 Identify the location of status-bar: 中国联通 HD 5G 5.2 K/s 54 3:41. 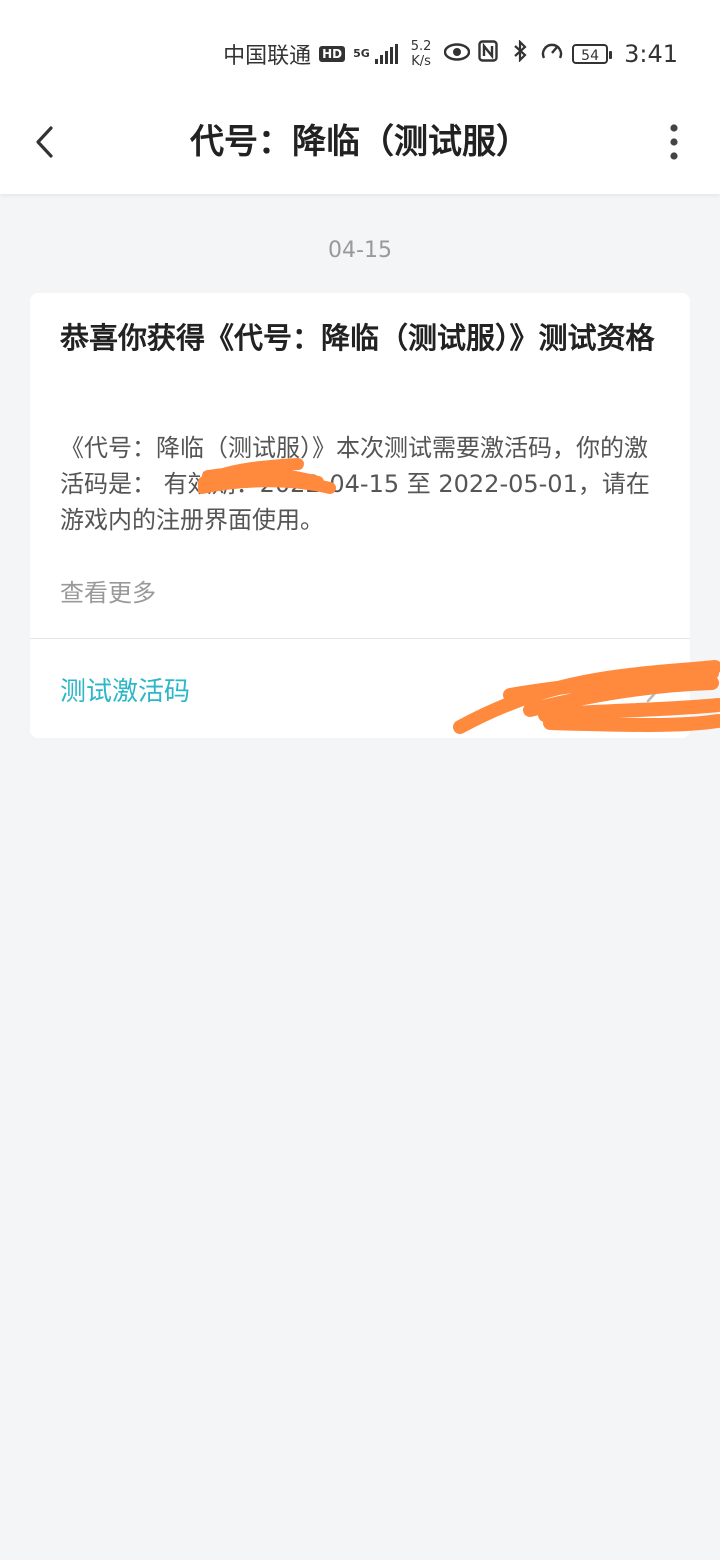
(360, 48).